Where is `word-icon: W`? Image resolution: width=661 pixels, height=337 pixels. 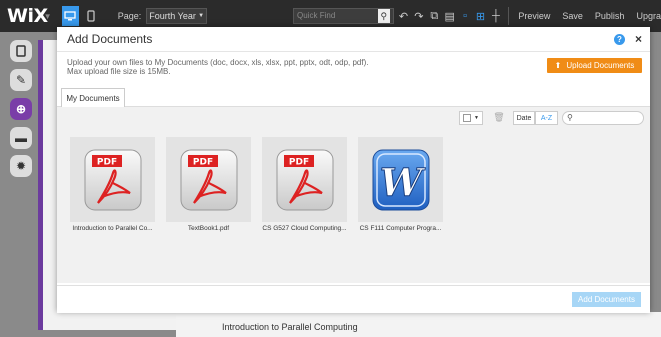 word-icon: W is located at coordinates (400, 179).